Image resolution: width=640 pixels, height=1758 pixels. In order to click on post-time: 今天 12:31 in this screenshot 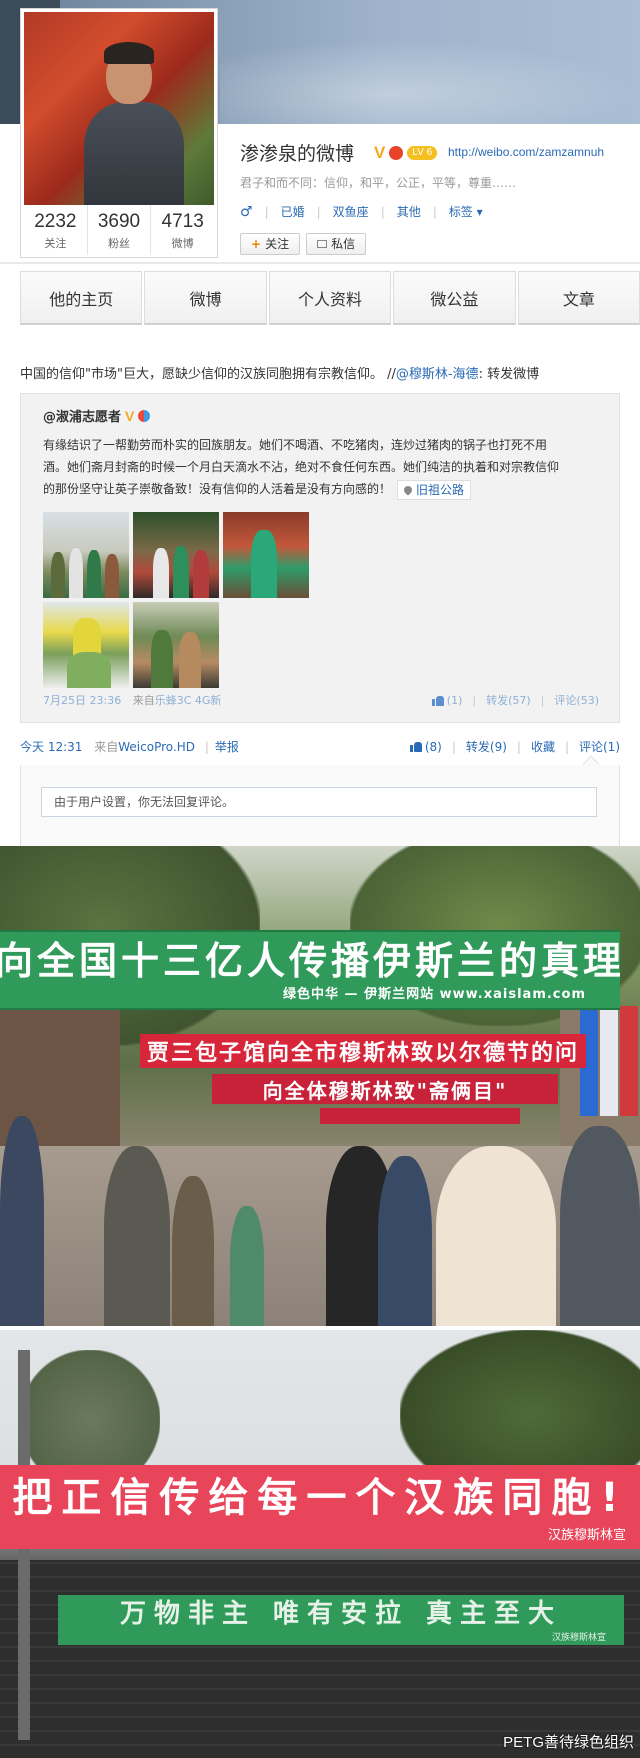, I will do `click(51, 747)`.